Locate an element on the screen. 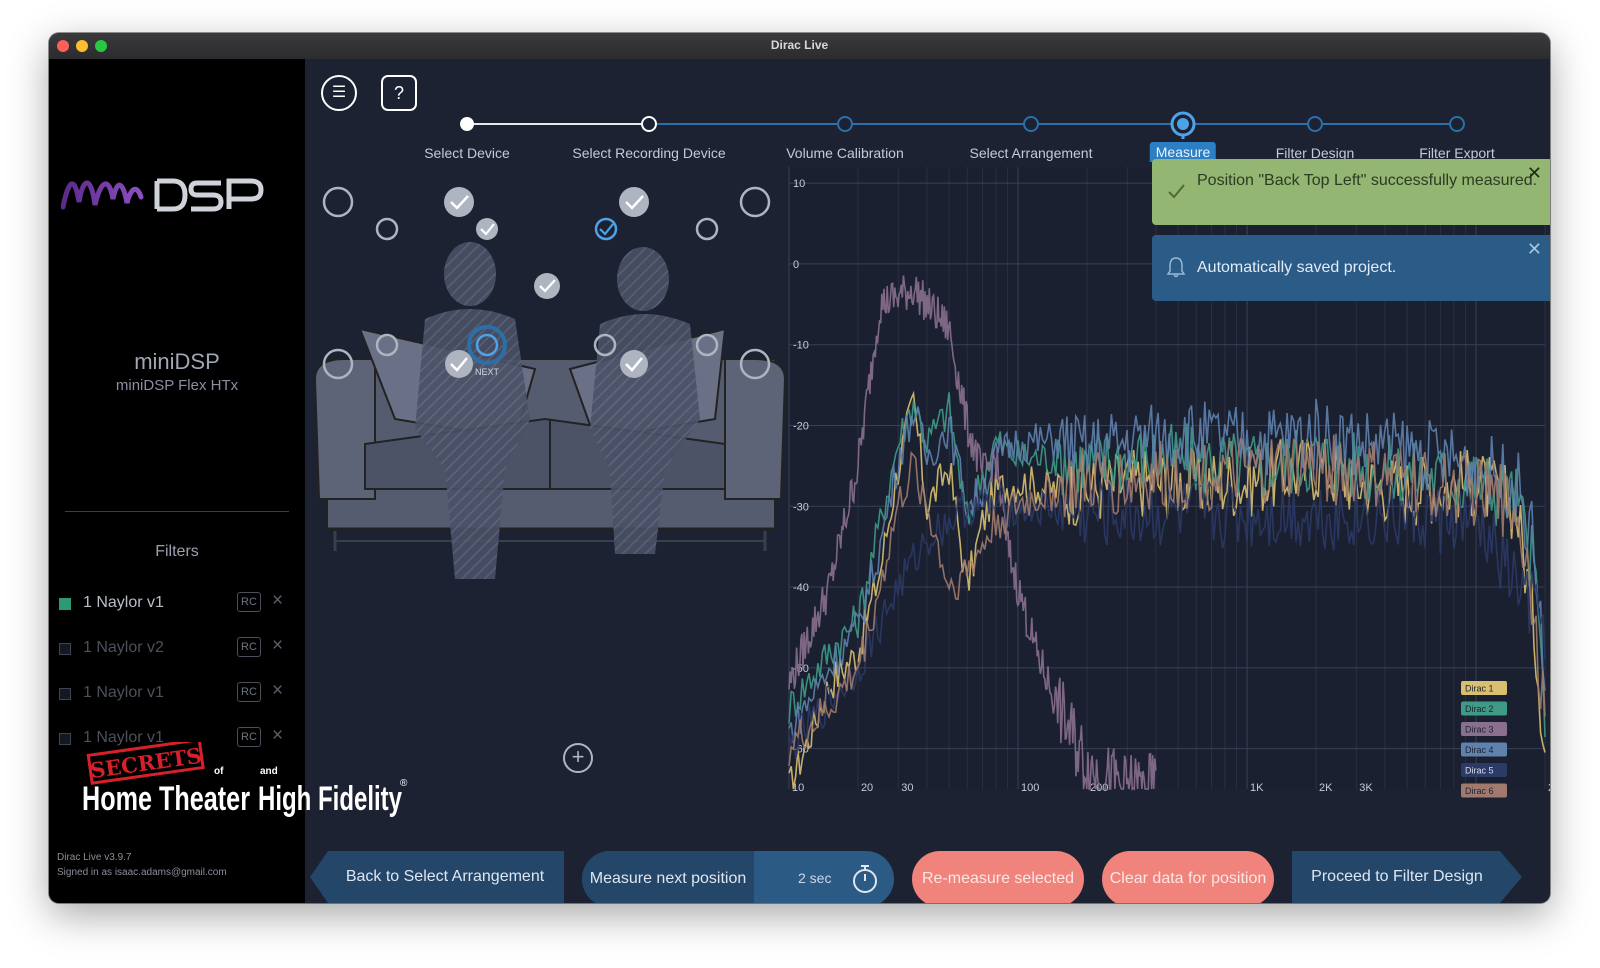  bell-icon is located at coordinates (1176, 267).